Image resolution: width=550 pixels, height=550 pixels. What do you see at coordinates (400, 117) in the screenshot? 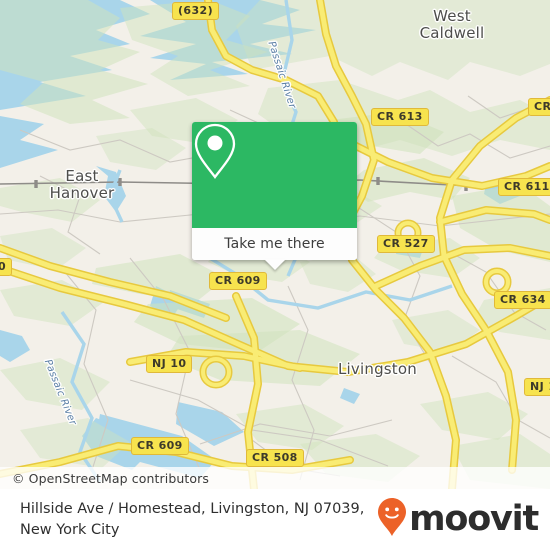
I see `shield-cr-613: CR 613` at bounding box center [400, 117].